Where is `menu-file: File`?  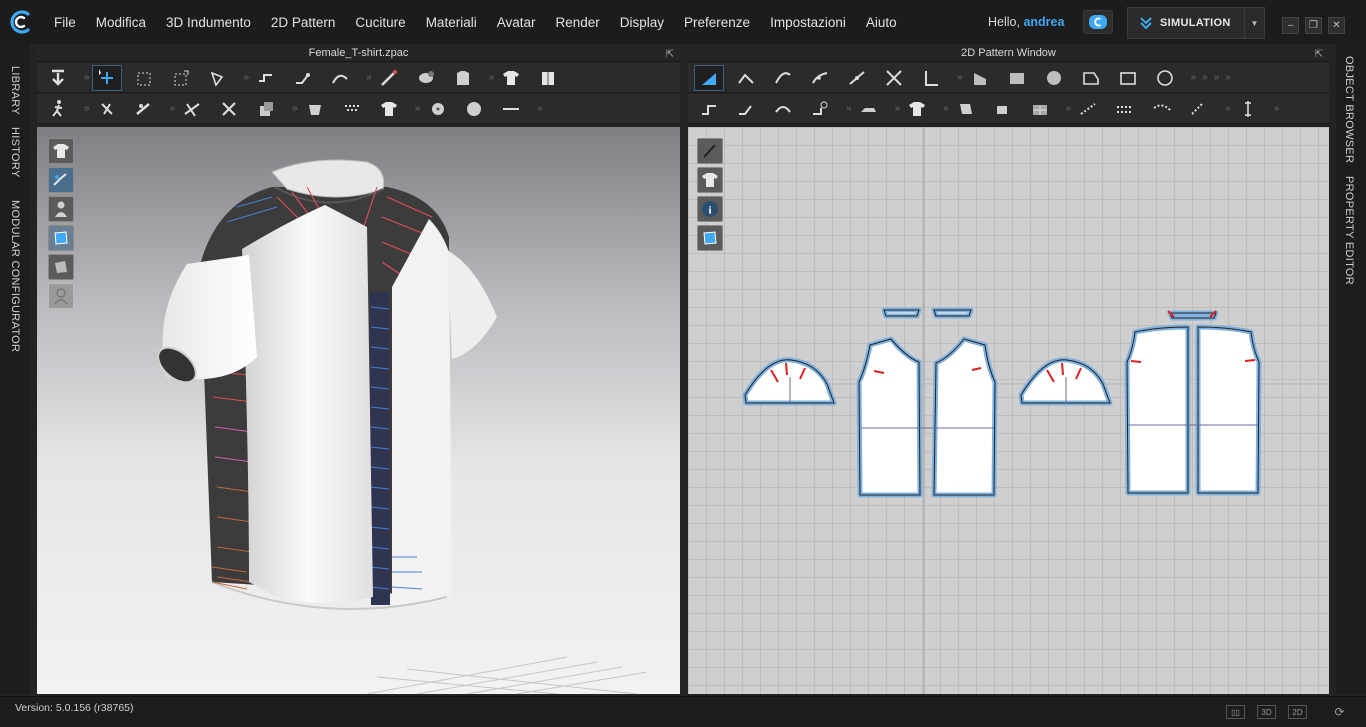 menu-file: File is located at coordinates (65, 22).